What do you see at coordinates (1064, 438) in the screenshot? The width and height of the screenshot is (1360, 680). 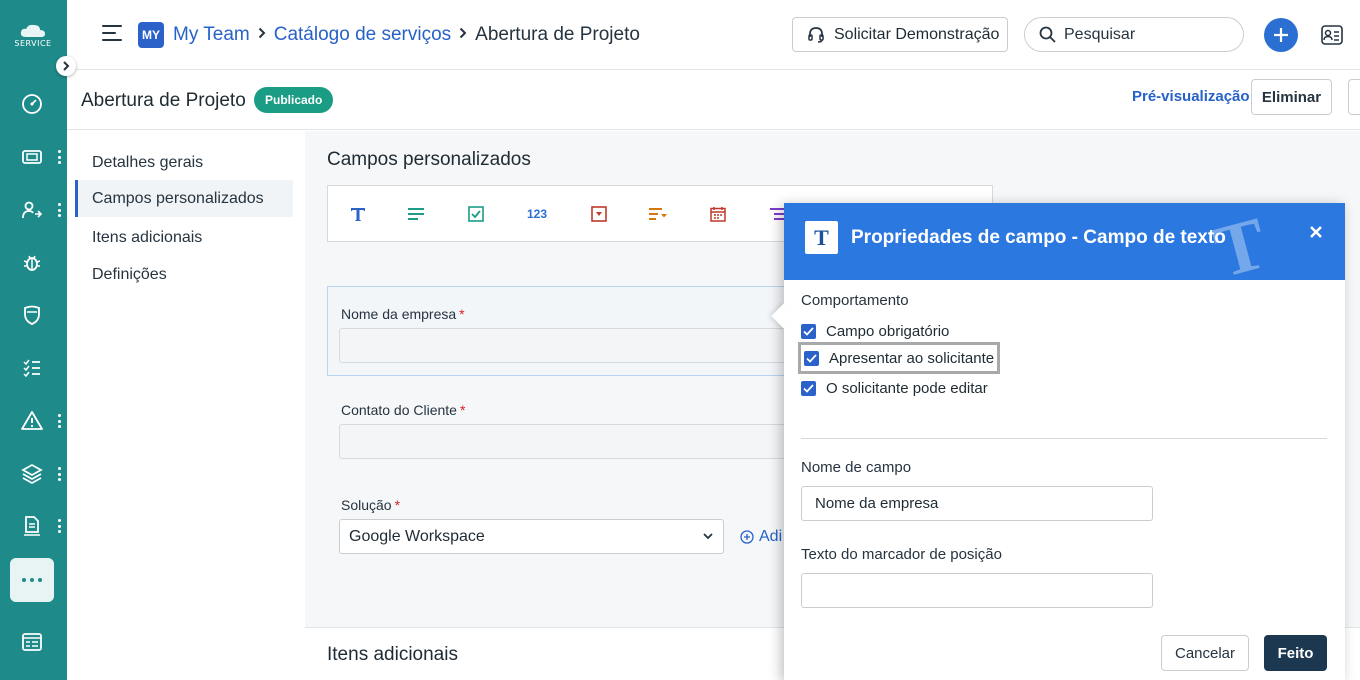 I see `divider` at bounding box center [1064, 438].